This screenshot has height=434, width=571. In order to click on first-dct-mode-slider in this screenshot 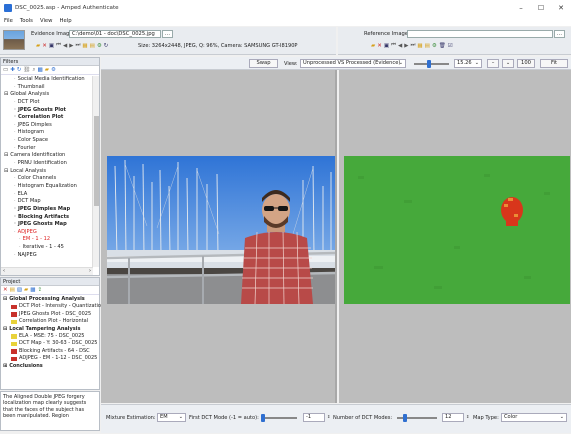, I will do `click(279, 418)`.